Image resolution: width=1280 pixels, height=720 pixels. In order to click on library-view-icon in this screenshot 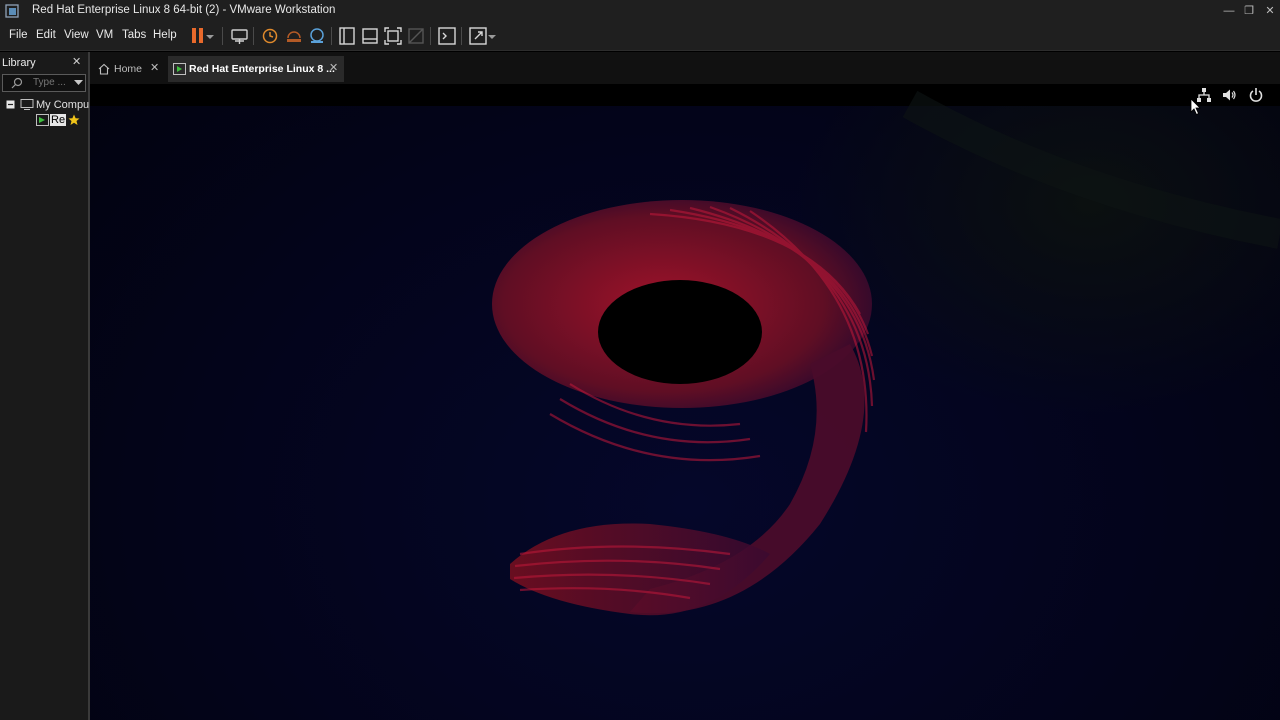, I will do `click(347, 36)`.